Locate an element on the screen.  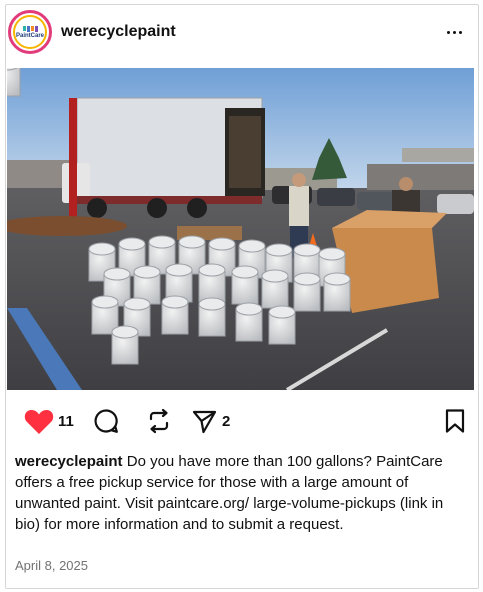
bookmark-icon is located at coordinates (455, 421).